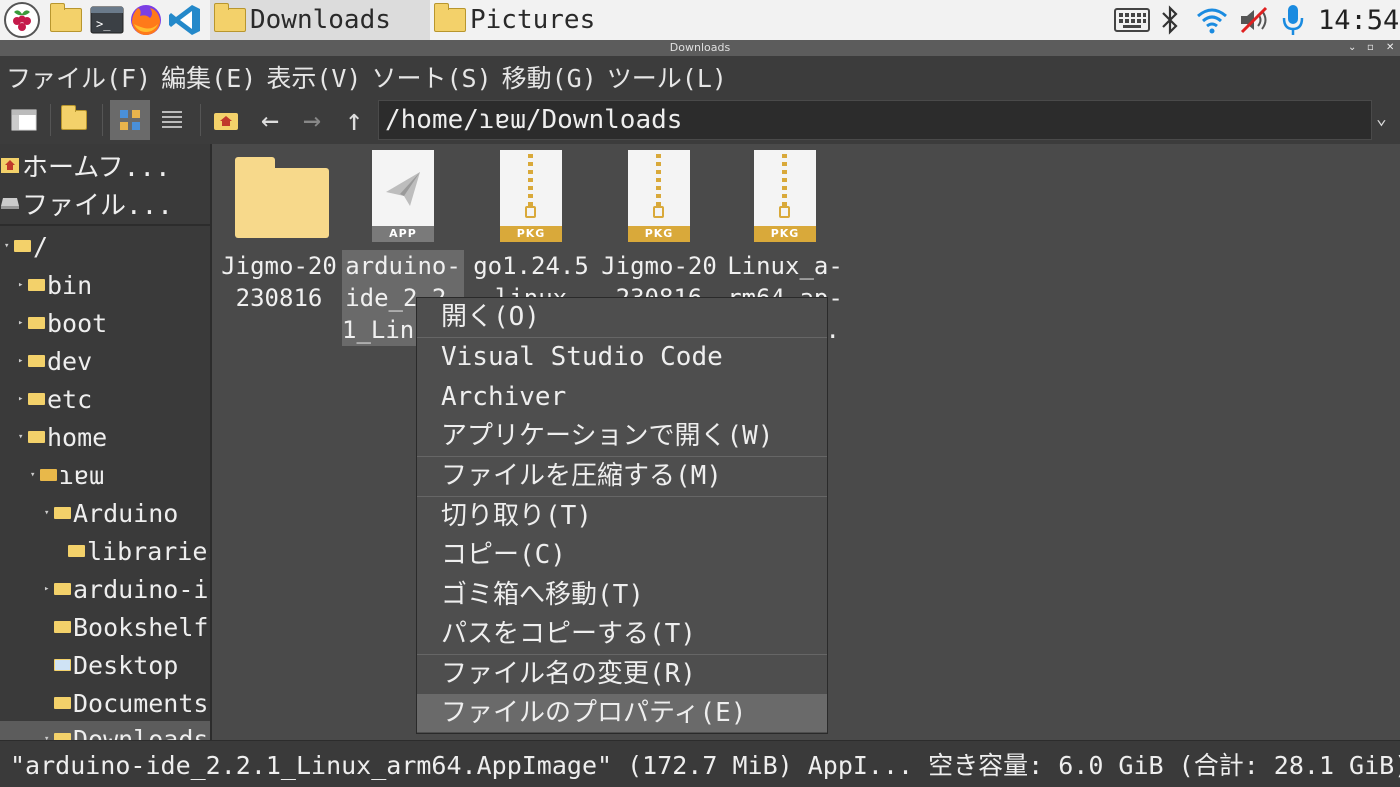 This screenshot has height=787, width=1400. I want to click on bluetooth-tray-button, so click(1170, 20).